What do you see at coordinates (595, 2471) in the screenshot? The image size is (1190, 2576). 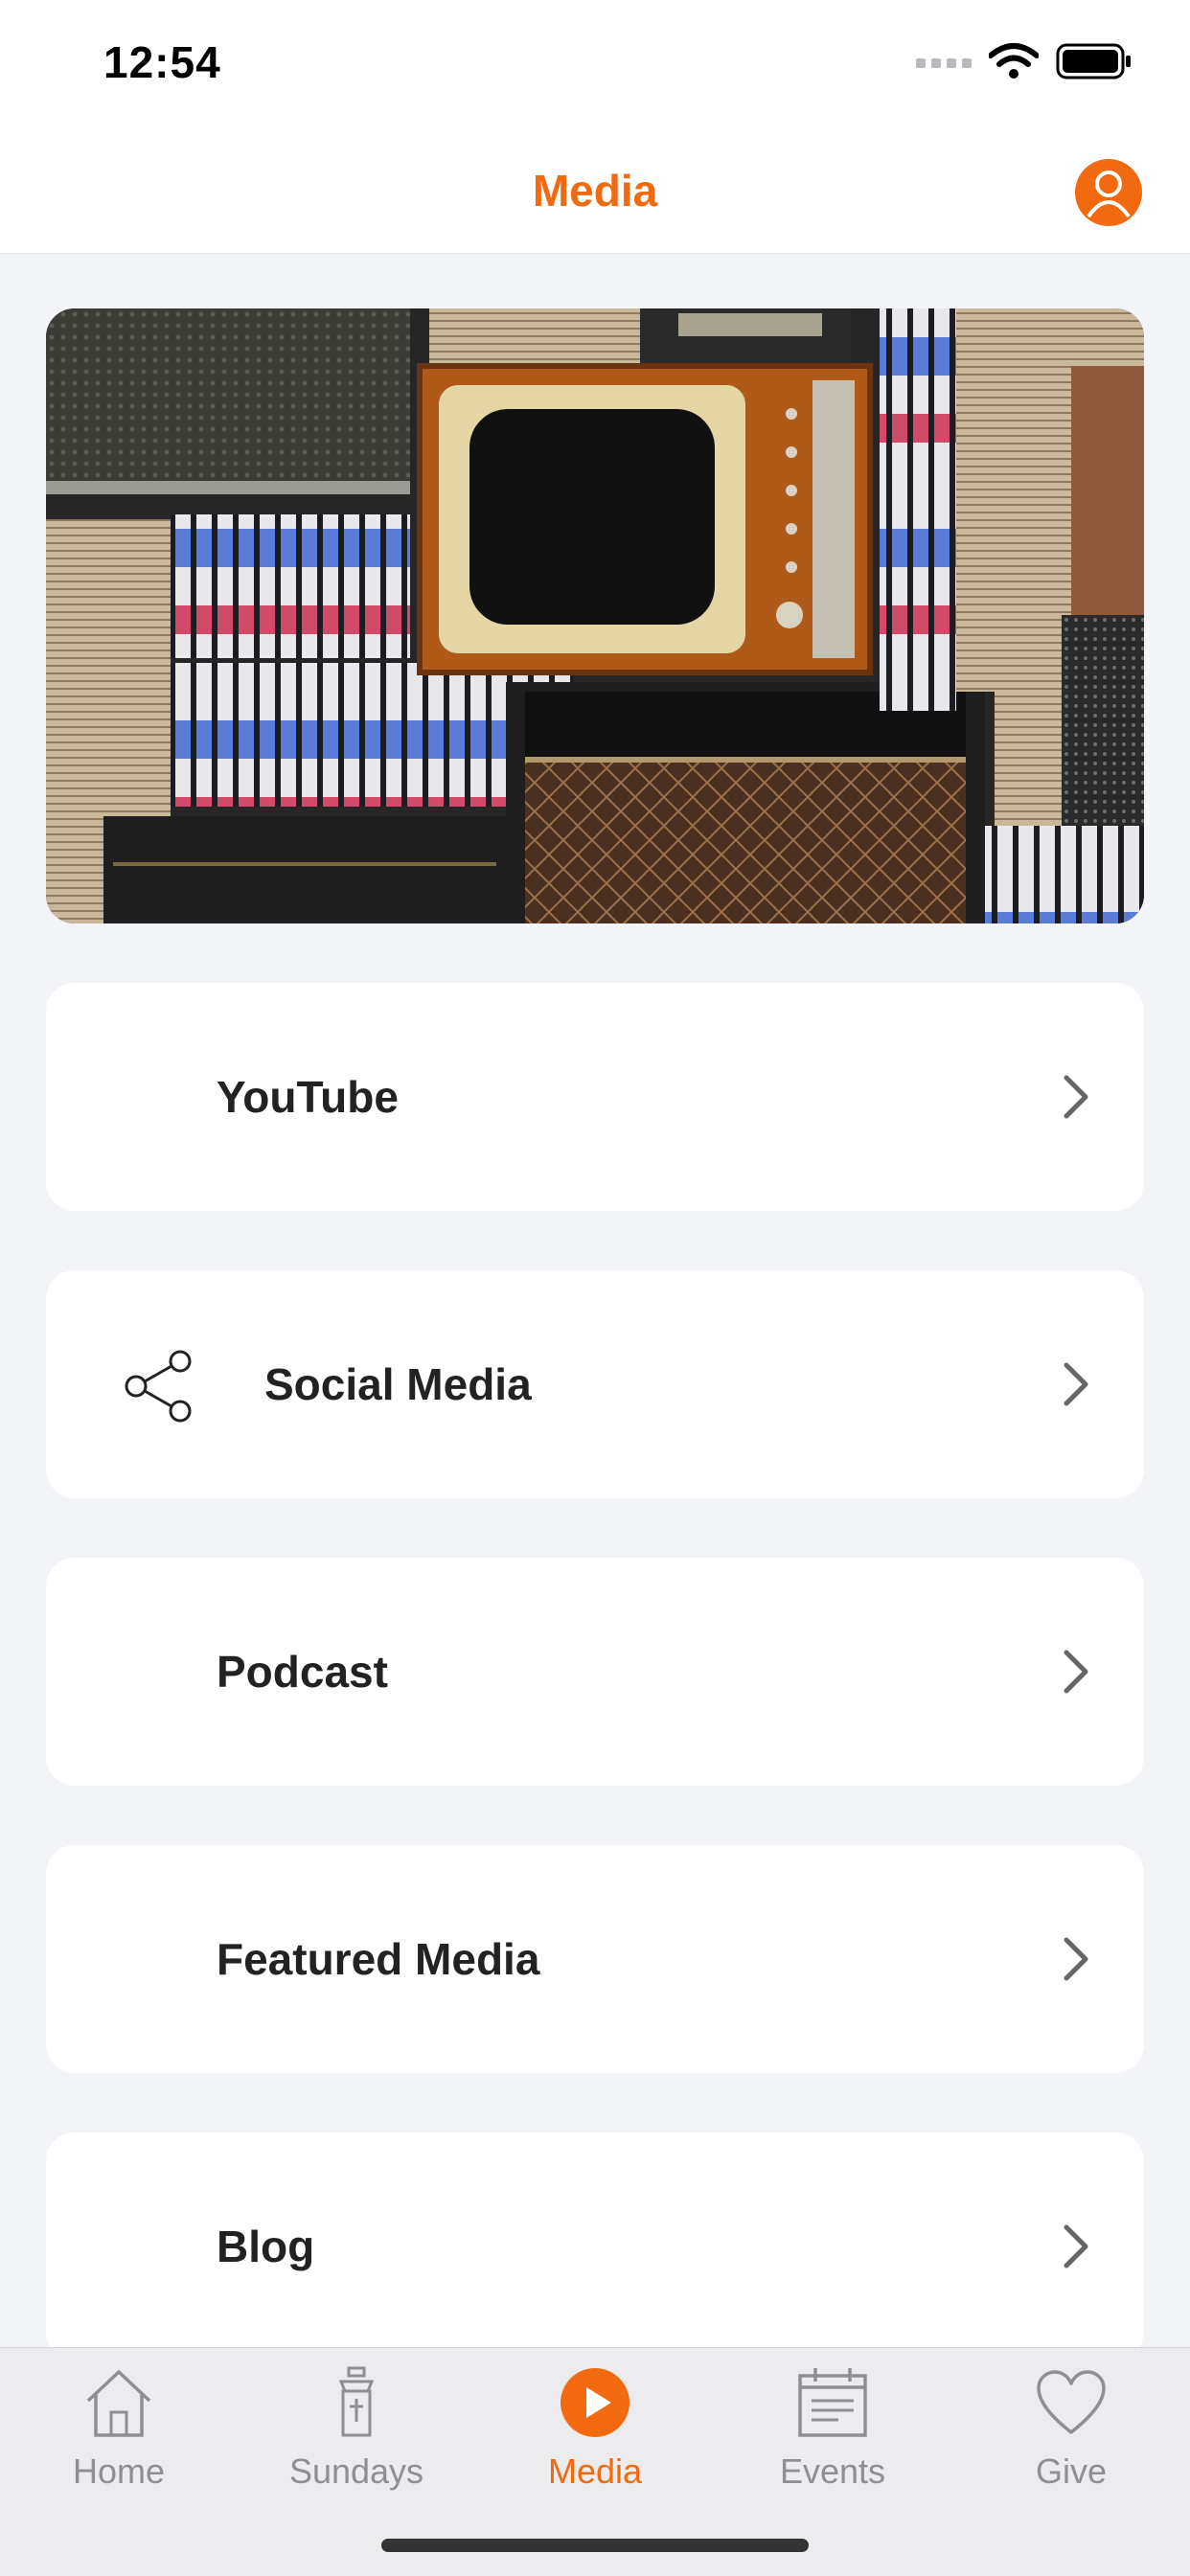 I see `tab-label: Media` at bounding box center [595, 2471].